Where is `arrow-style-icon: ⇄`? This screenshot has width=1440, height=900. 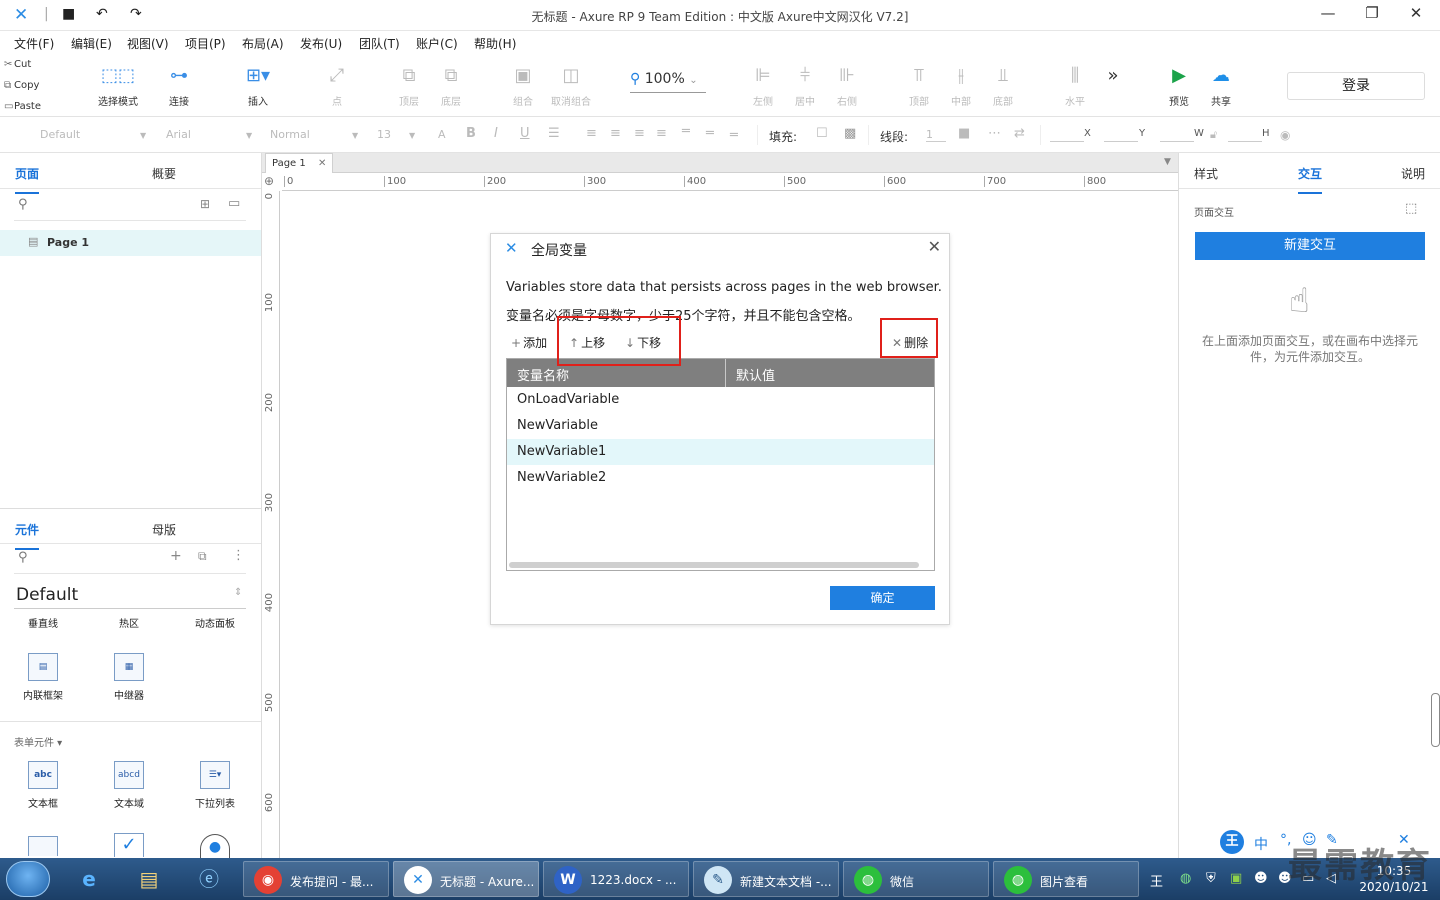 arrow-style-icon: ⇄ is located at coordinates (1019, 133).